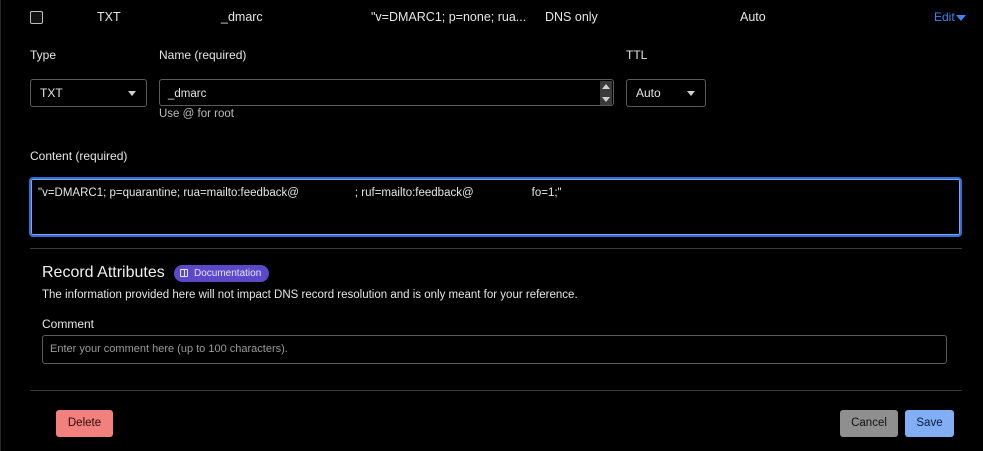 Image resolution: width=983 pixels, height=451 pixels. I want to click on record-type-cell: TXT, so click(109, 17).